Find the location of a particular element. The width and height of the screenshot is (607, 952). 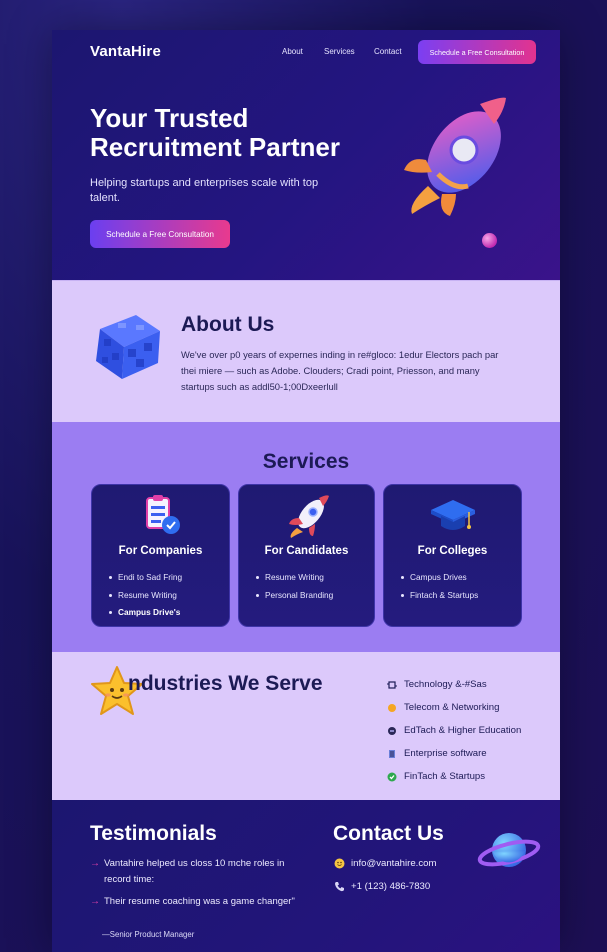

decorative-ball-icon is located at coordinates (489, 240).